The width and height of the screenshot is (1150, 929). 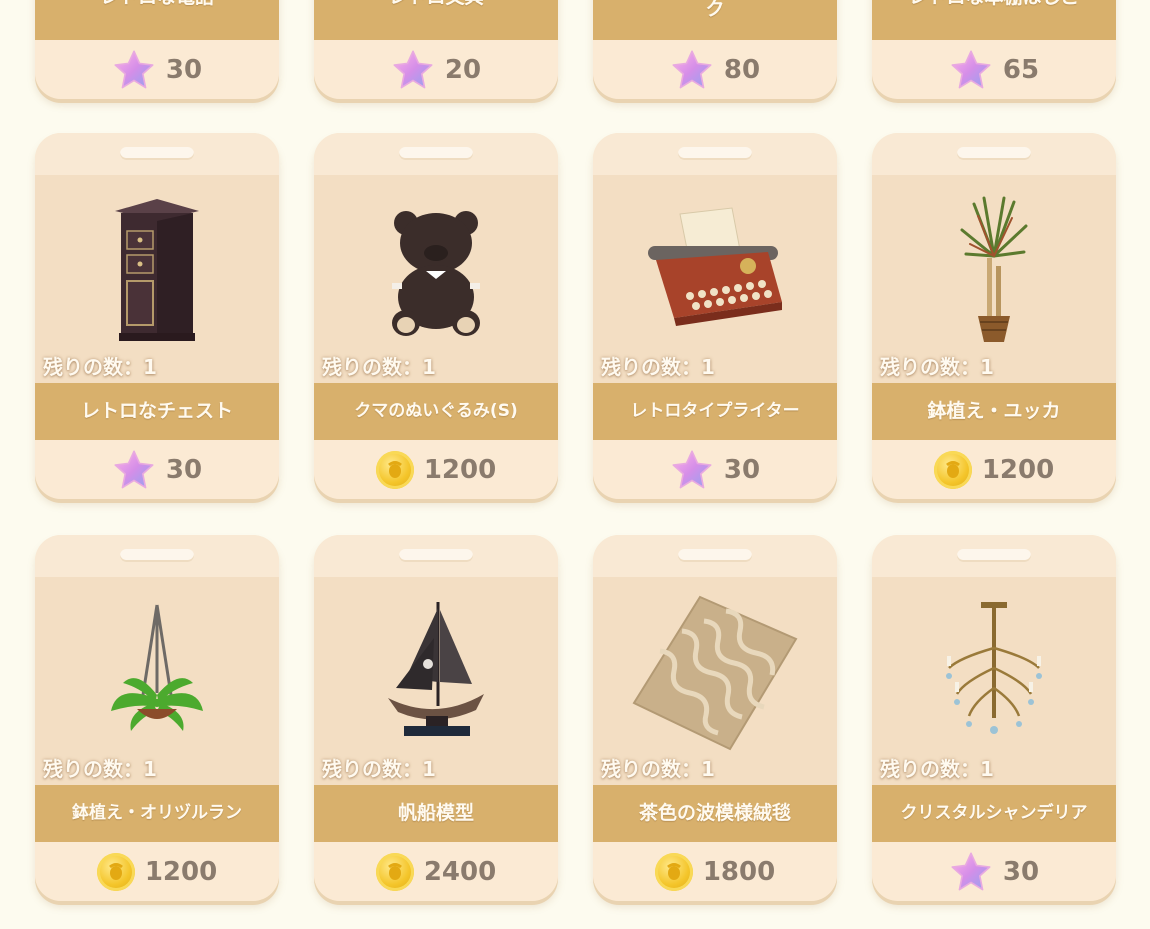 What do you see at coordinates (715, 69) in the screenshot?
I see `price-row: 80` at bounding box center [715, 69].